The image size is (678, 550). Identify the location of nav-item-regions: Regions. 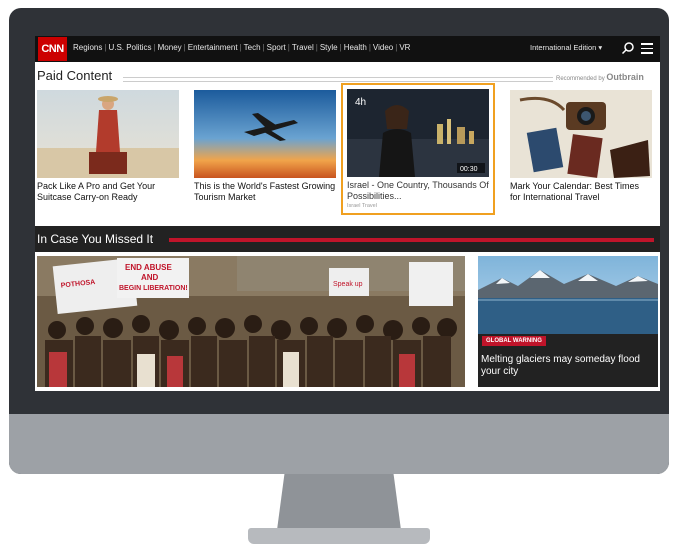
(87, 47).